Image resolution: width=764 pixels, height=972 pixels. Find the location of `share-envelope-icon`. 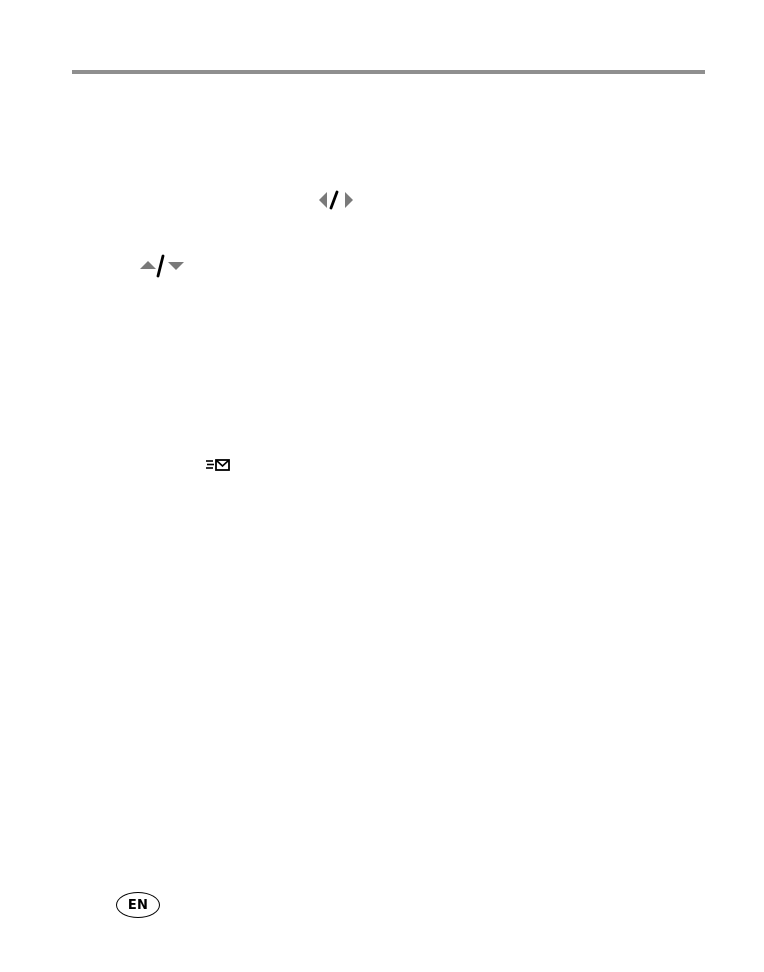

share-envelope-icon is located at coordinates (218, 465).